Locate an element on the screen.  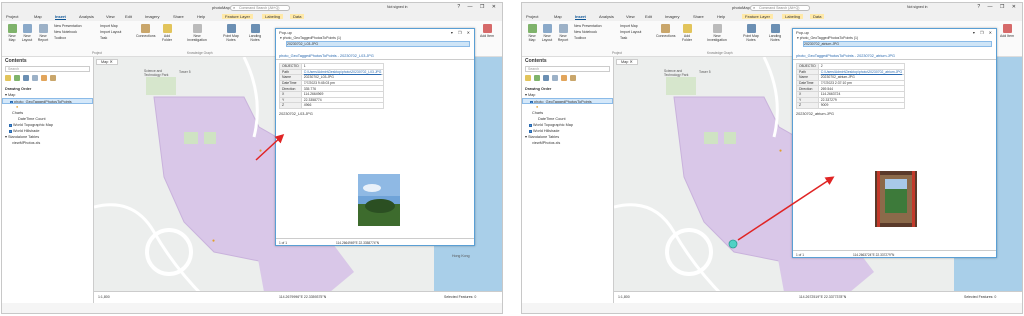
popup-tree-item: 20230702_atrium.JPG is located at coordinates (897, 43).